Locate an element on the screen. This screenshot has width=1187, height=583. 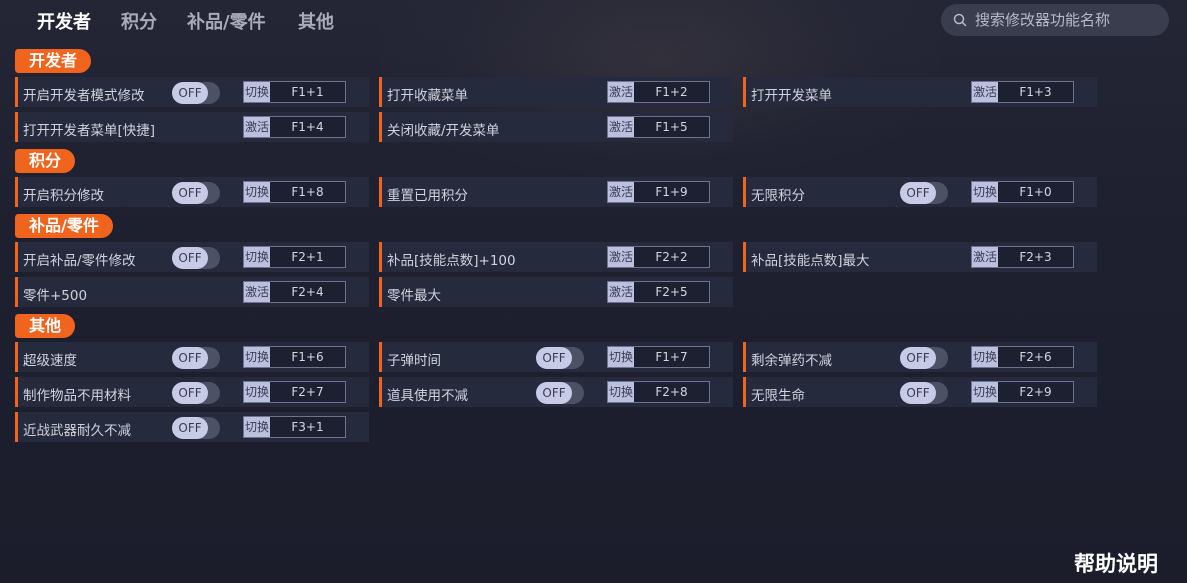
row-melee-durability: 近战武器耐久不减 OFF 切换 F3+1 is located at coordinates (192, 427).